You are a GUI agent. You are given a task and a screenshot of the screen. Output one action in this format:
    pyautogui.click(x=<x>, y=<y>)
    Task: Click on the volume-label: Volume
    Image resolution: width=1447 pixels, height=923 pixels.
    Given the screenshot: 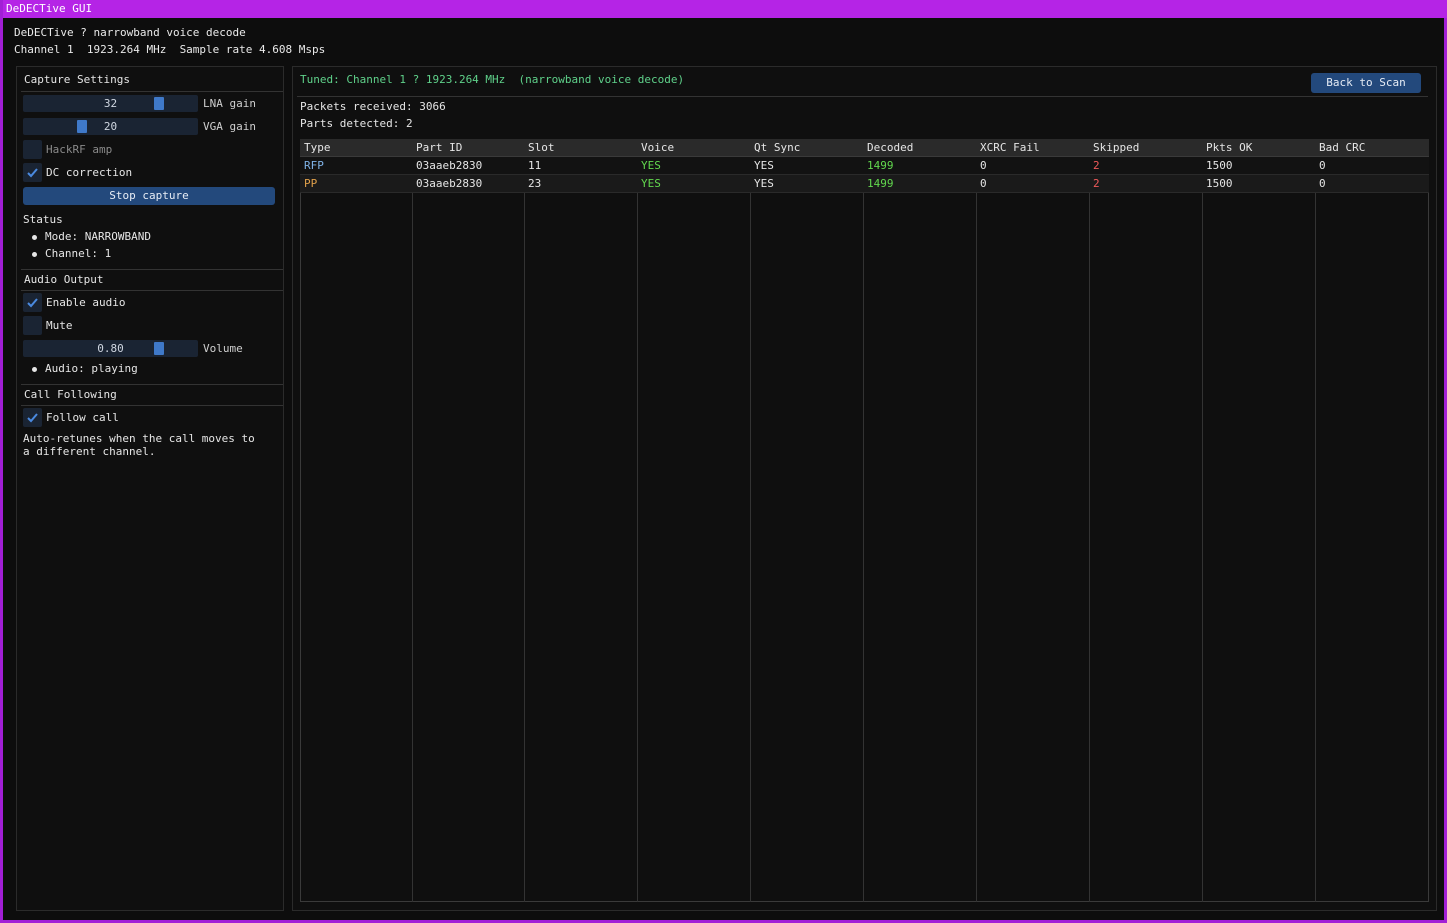 What is the action you would take?
    pyautogui.click(x=223, y=348)
    